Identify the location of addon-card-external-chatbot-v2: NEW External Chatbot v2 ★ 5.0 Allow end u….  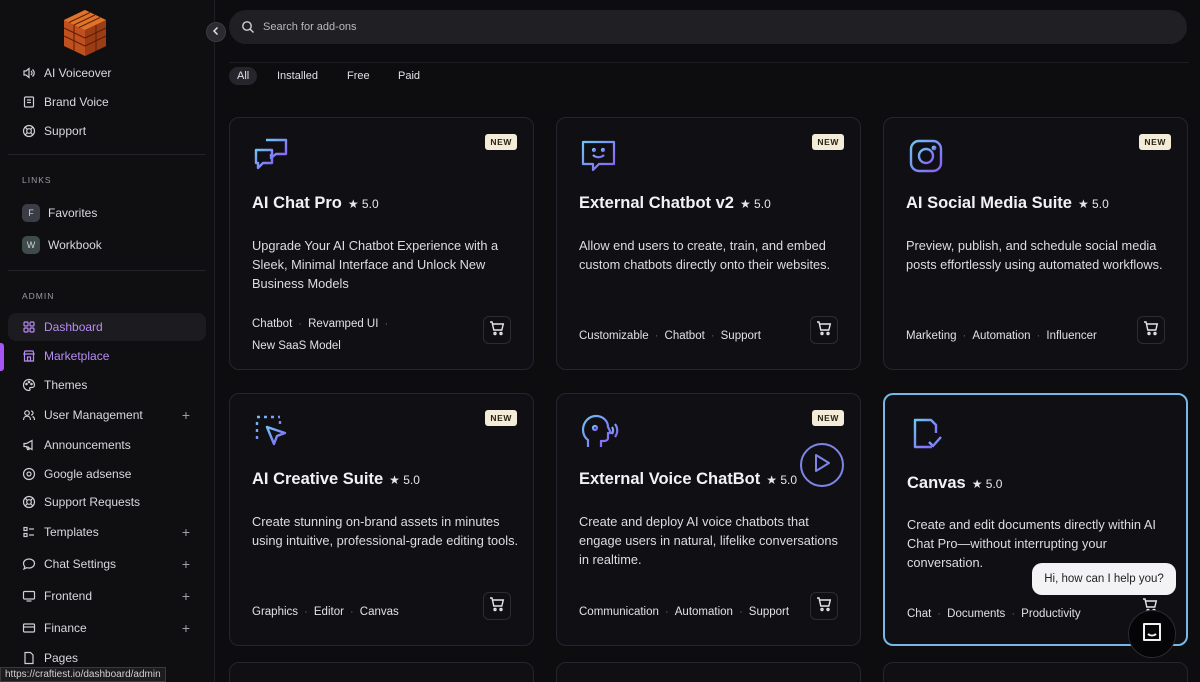
(708, 243).